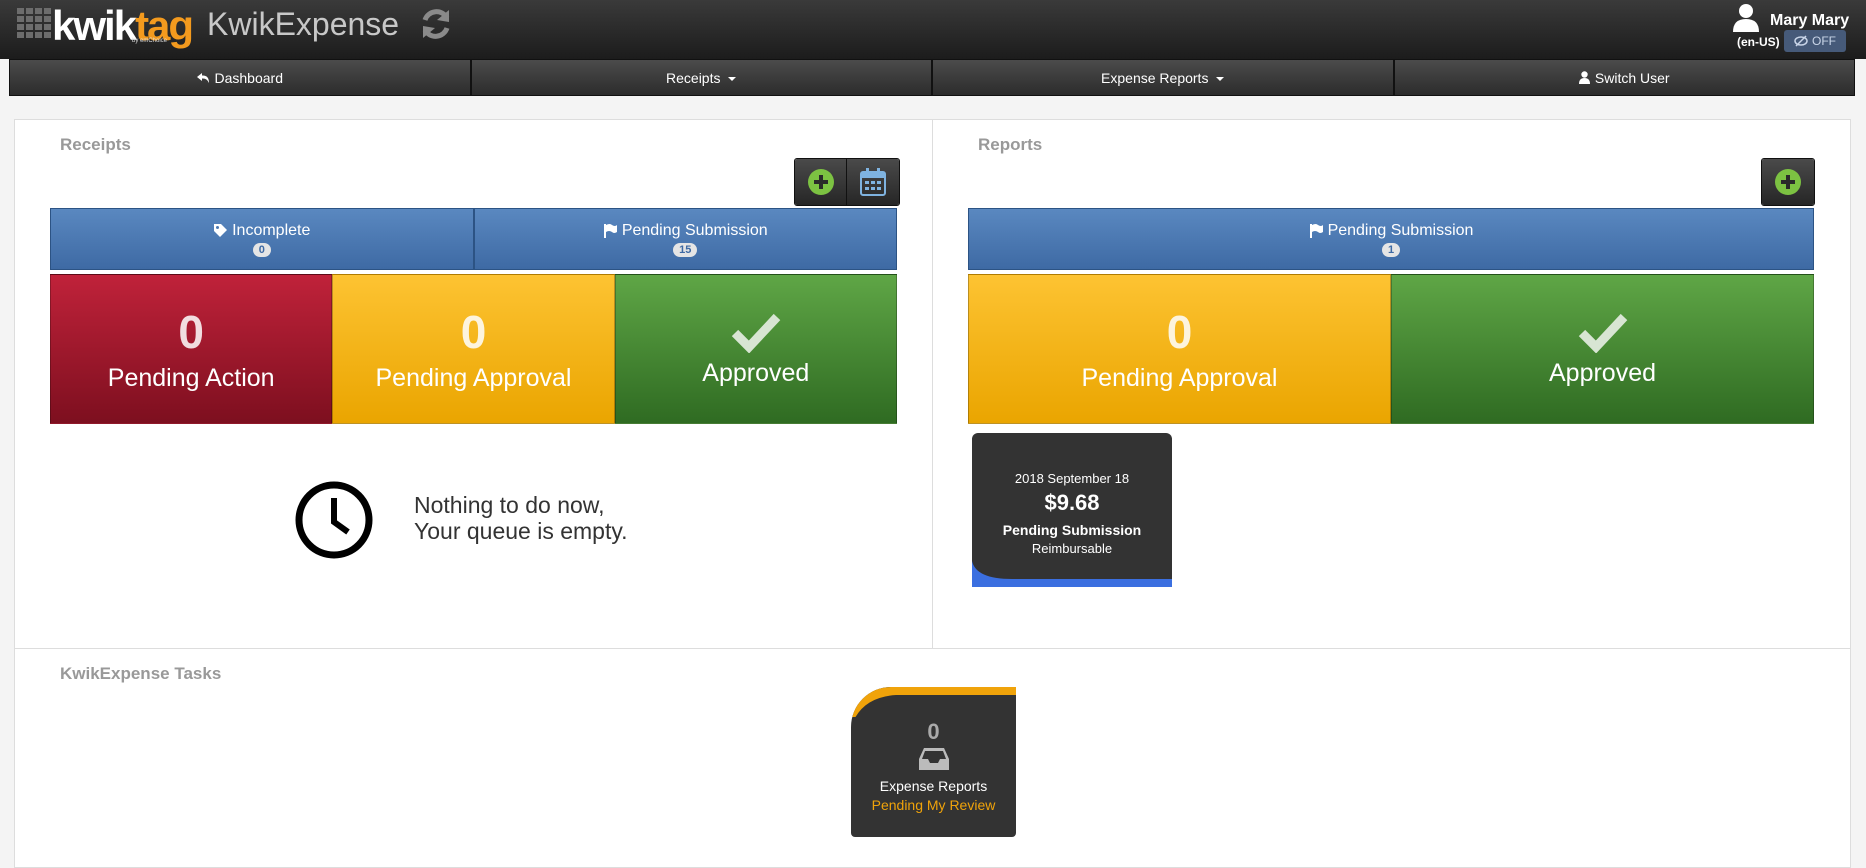  What do you see at coordinates (303, 24) in the screenshot?
I see `app-name: KwikExpense` at bounding box center [303, 24].